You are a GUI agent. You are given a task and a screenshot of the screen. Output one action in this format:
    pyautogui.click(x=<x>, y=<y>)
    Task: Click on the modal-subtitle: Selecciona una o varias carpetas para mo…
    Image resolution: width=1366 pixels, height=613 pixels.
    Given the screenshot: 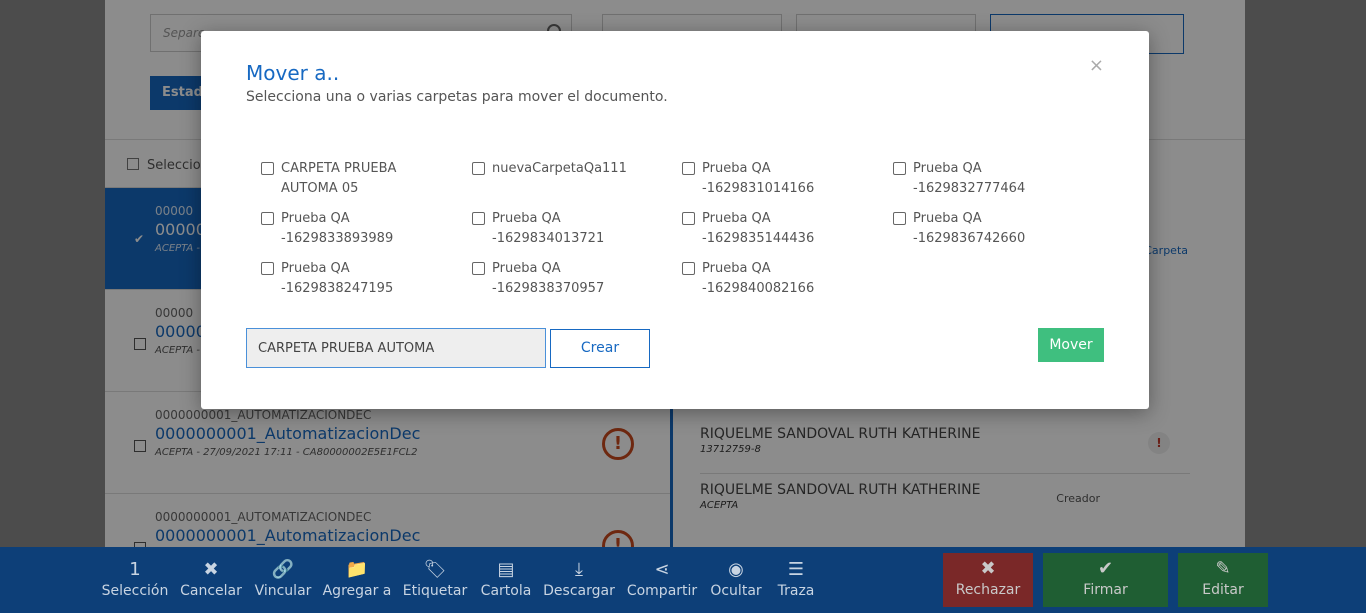 What is the action you would take?
    pyautogui.click(x=457, y=97)
    